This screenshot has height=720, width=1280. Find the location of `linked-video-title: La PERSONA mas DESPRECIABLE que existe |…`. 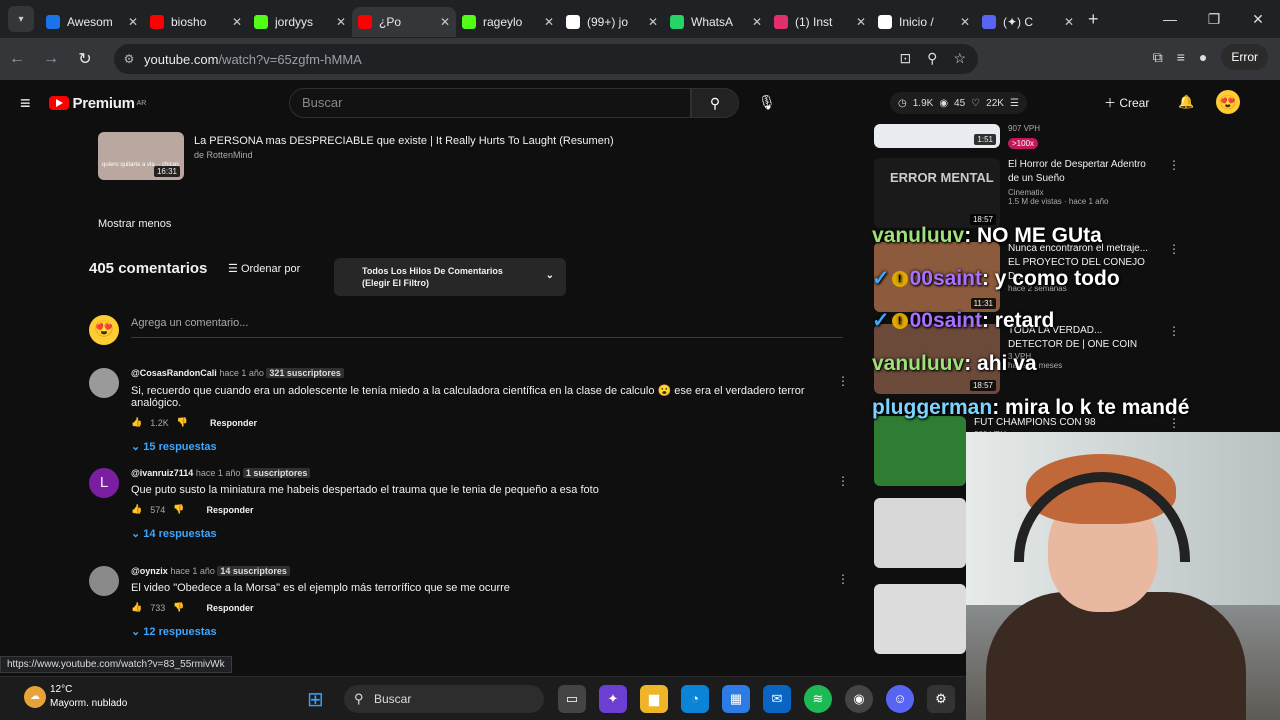

linked-video-title: La PERSONA mas DESPRECIABLE que existe |… is located at coordinates (404, 141).